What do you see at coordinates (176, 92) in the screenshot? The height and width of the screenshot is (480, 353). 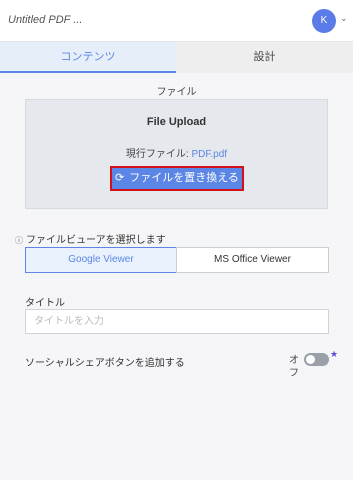 I see `file-section-label: ファイル` at bounding box center [176, 92].